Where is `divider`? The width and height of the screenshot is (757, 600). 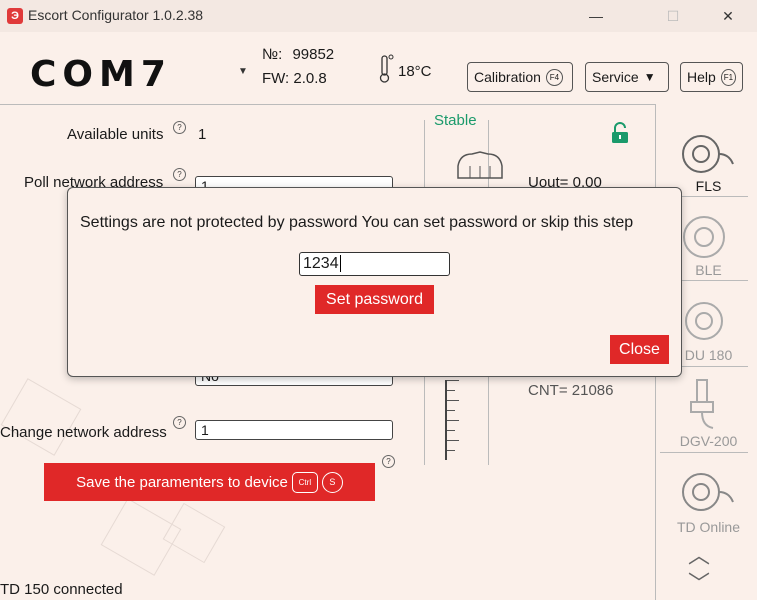
divider is located at coordinates (704, 452).